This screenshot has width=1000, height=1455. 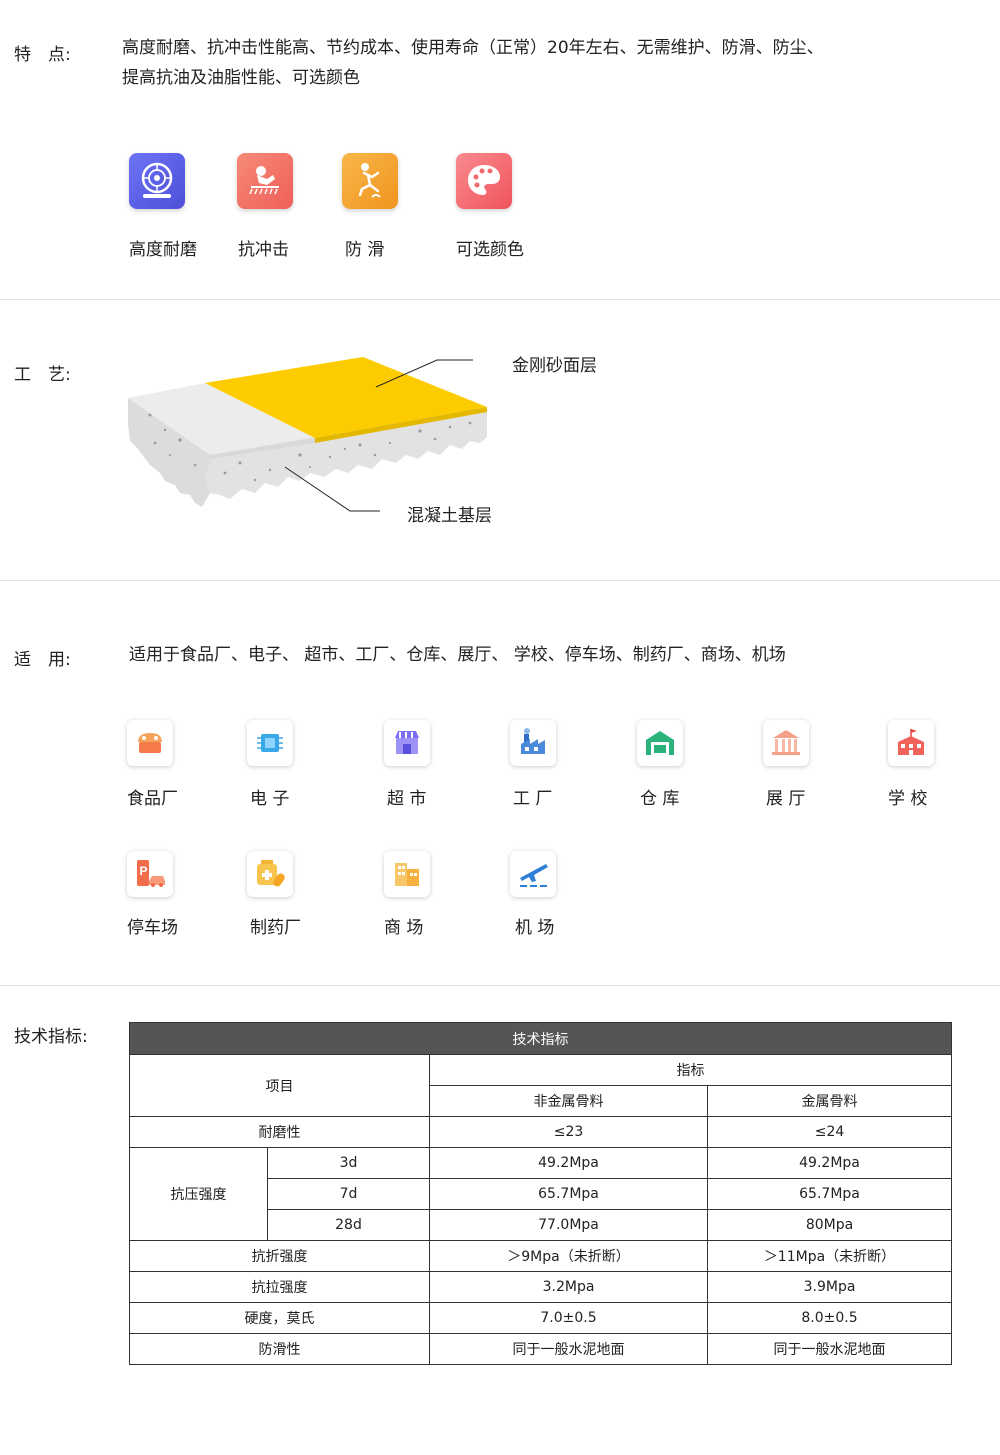 I want to click on table-row: 抗拉强度 3.2Mpa 3.9Mpa, so click(x=540, y=1287).